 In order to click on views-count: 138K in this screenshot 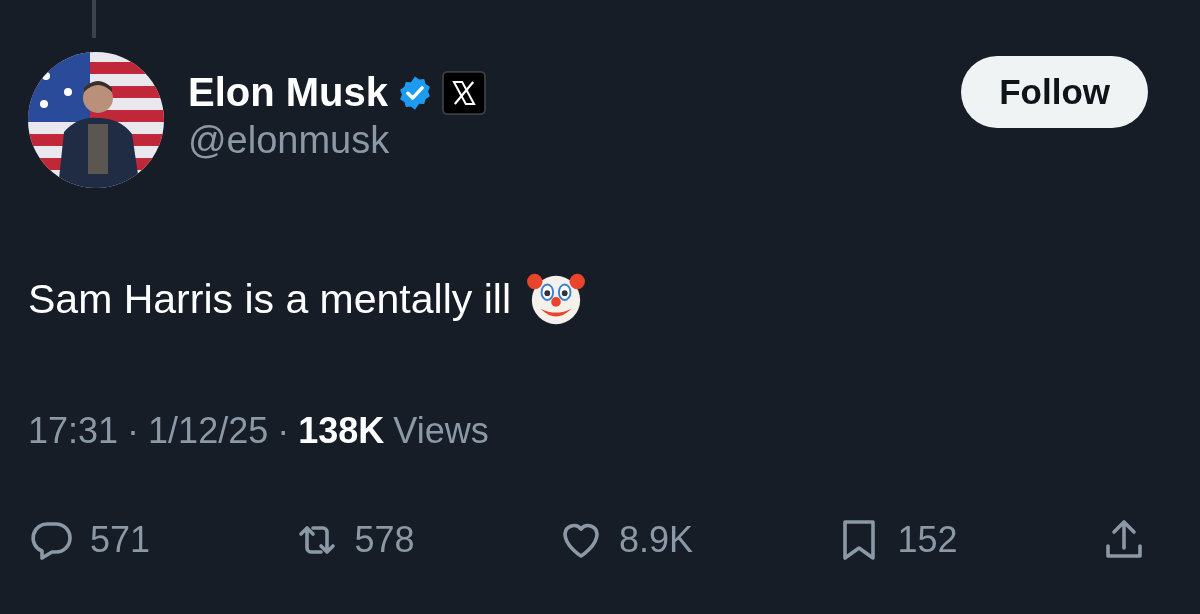, I will do `click(341, 431)`.